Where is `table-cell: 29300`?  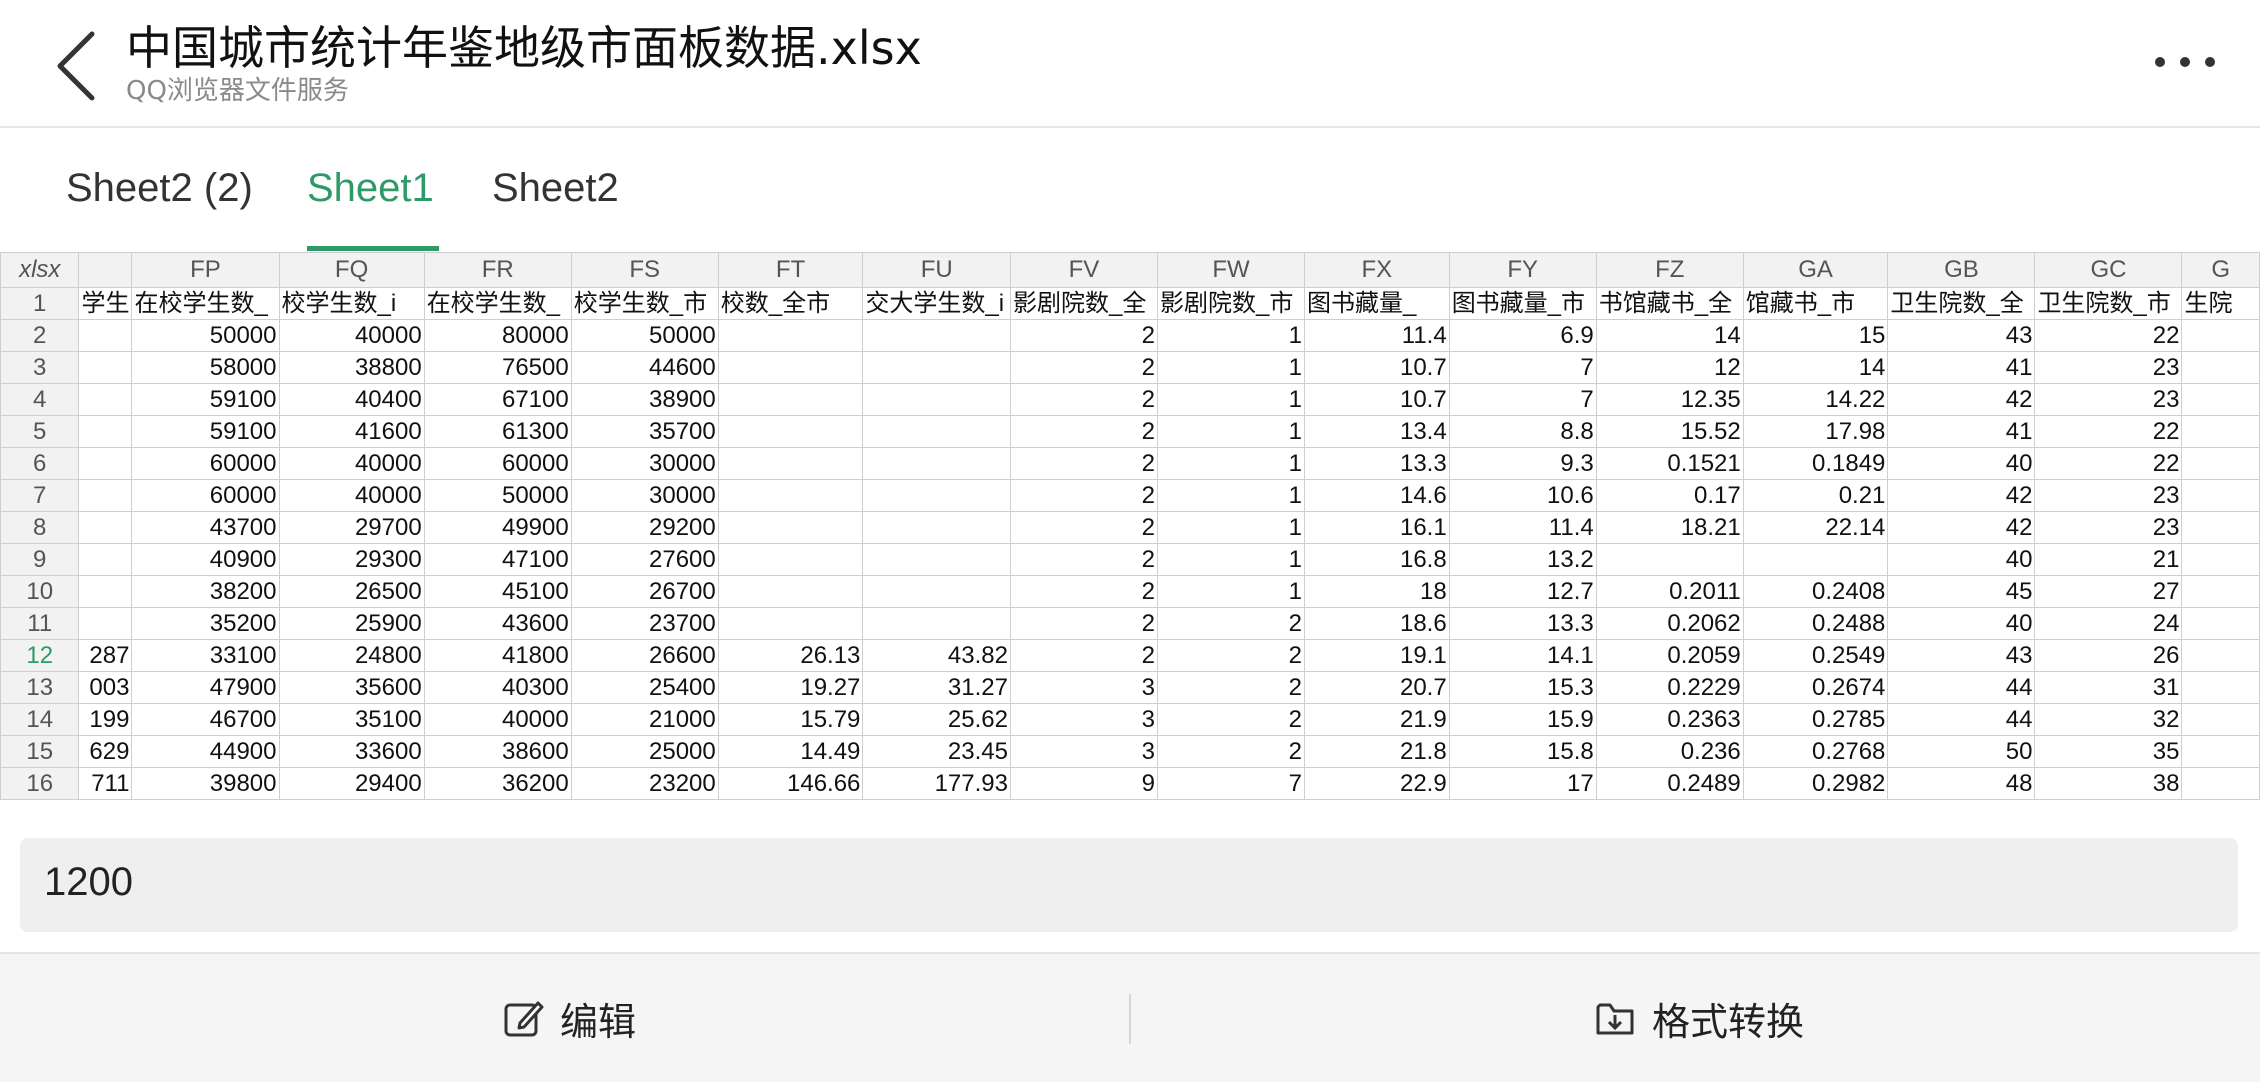 table-cell: 29300 is located at coordinates (351, 559).